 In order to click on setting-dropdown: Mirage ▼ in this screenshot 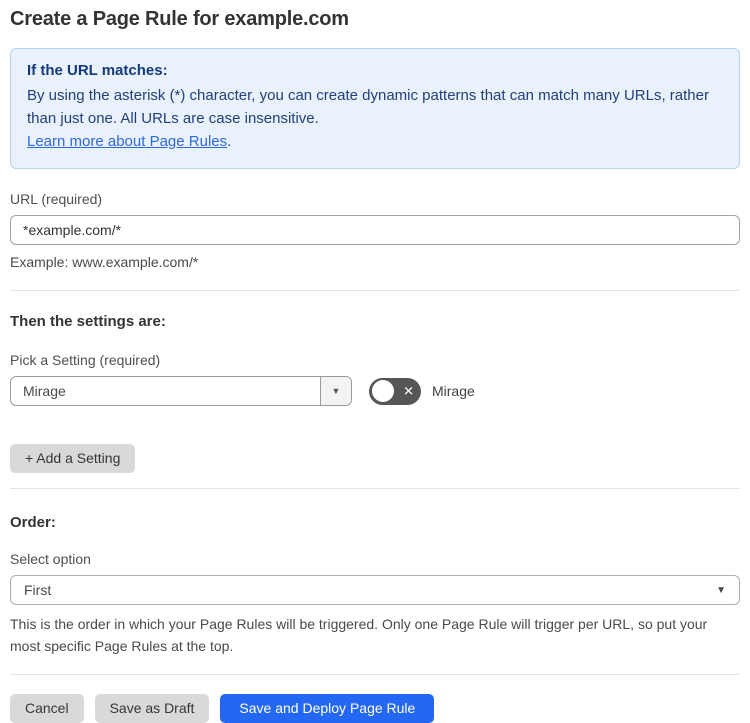, I will do `click(181, 391)`.